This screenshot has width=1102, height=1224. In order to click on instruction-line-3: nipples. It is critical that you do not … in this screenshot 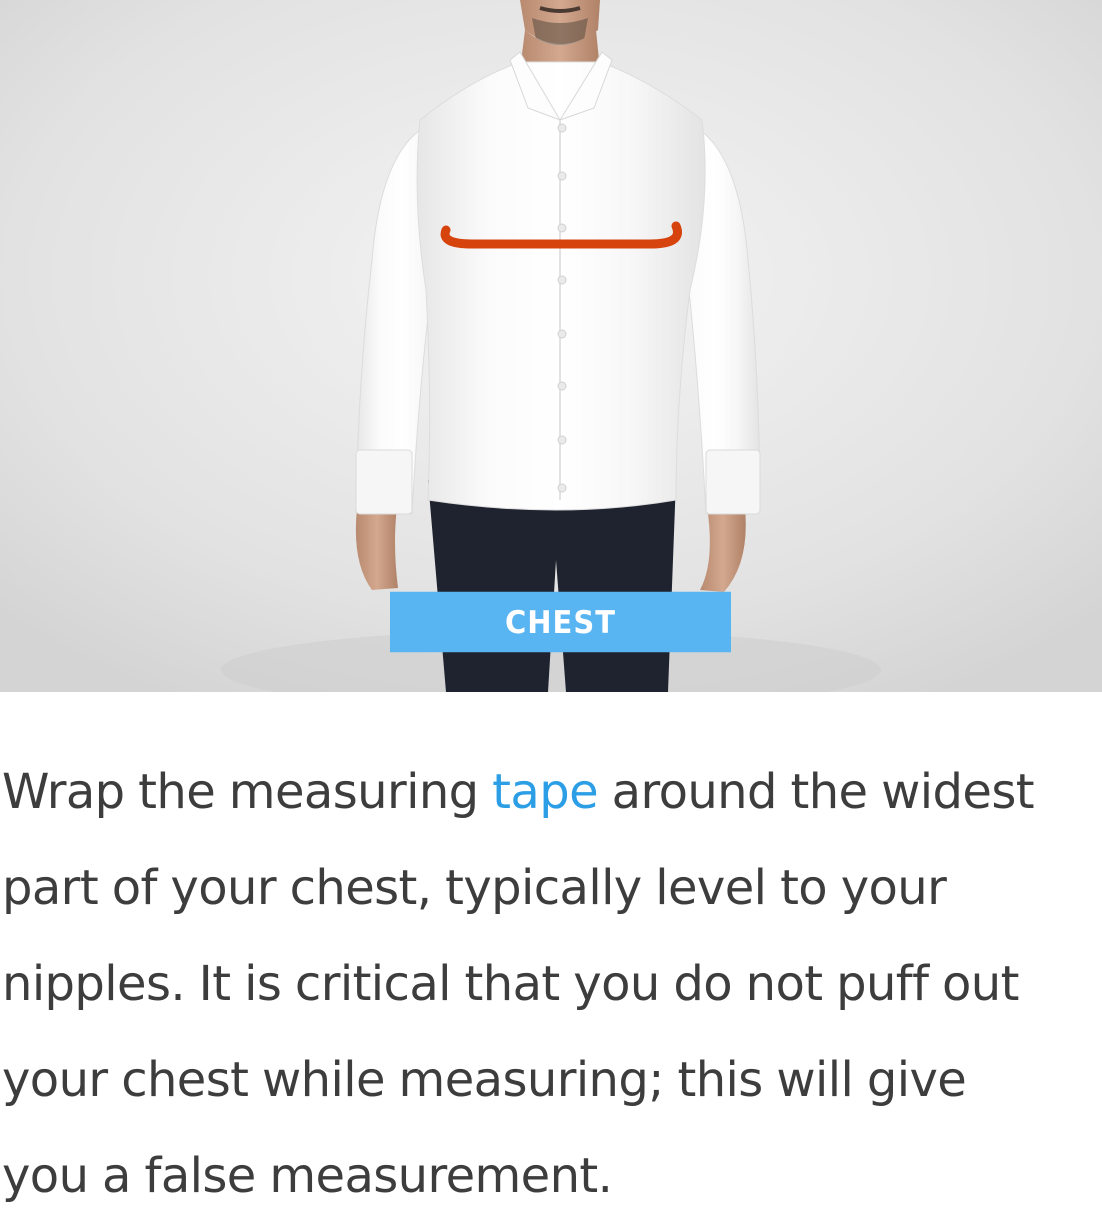, I will do `click(510, 984)`.